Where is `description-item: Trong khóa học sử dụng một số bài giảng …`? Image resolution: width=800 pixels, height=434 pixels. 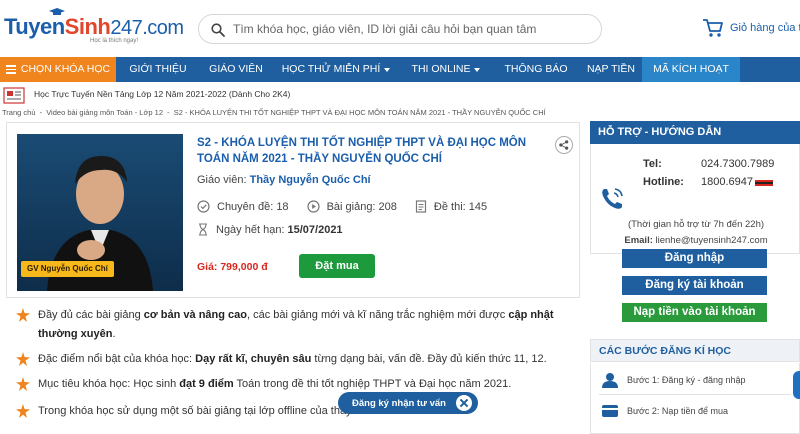 description-item: Trong khóa học sử dụng một số bài giảng … is located at coordinates (298, 411).